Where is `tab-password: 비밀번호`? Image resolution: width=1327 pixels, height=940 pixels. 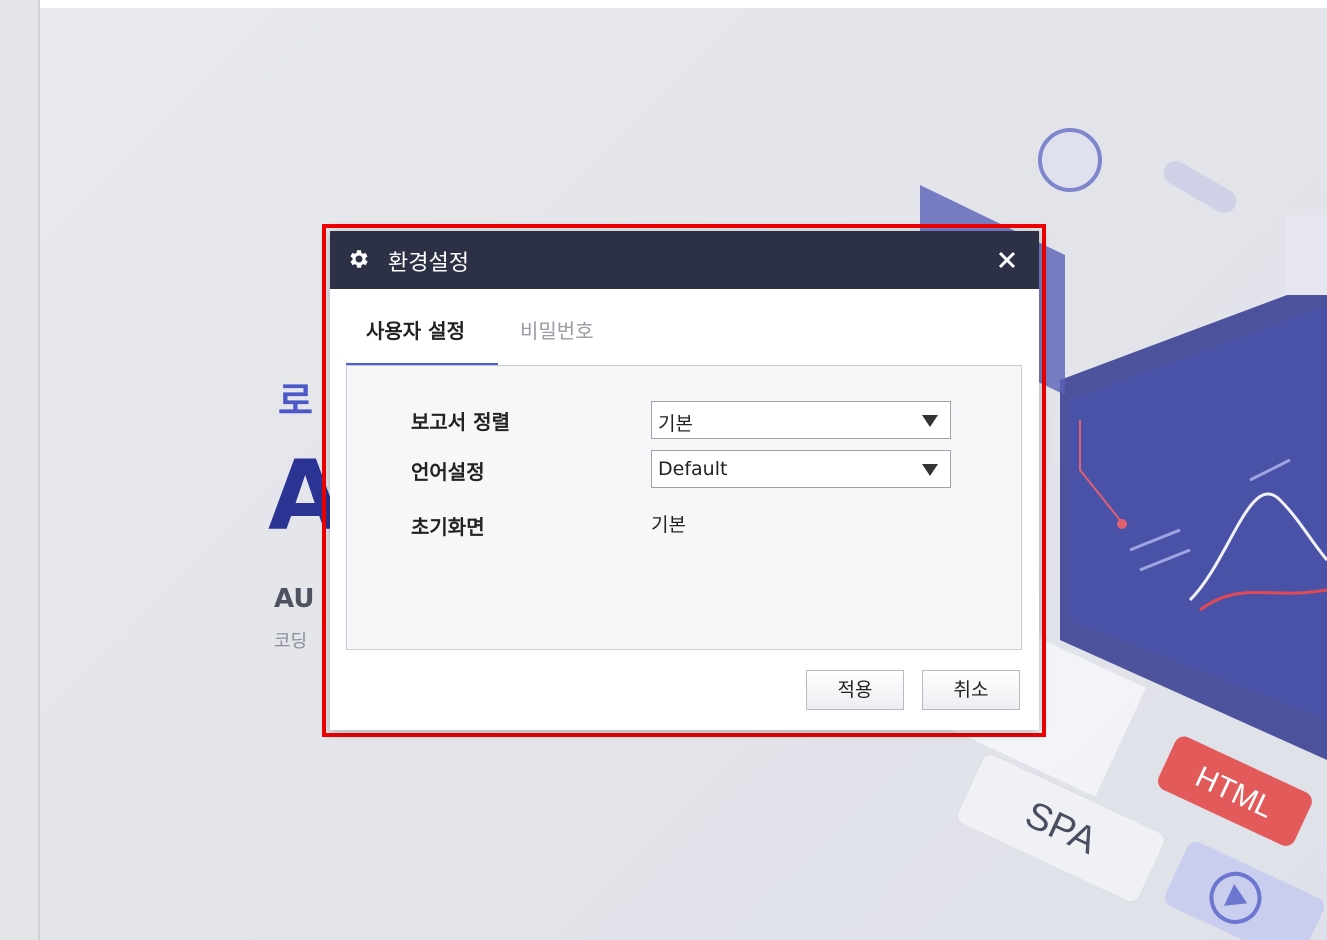
tab-password: 비밀번호 is located at coordinates (575, 336).